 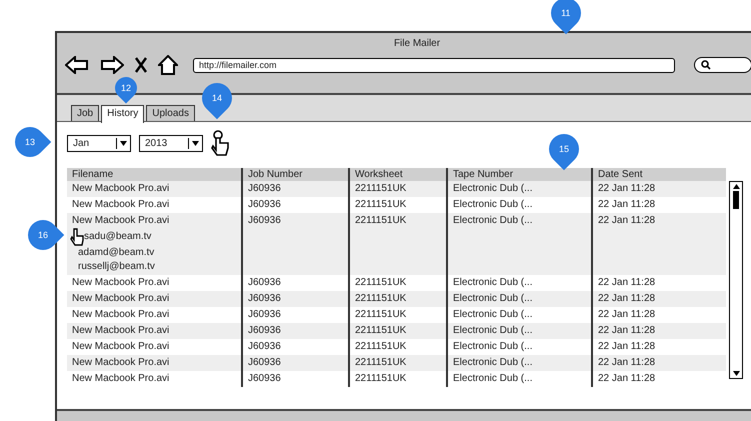 I want to click on recipient-email: sadu@beam.tv, so click(x=118, y=237).